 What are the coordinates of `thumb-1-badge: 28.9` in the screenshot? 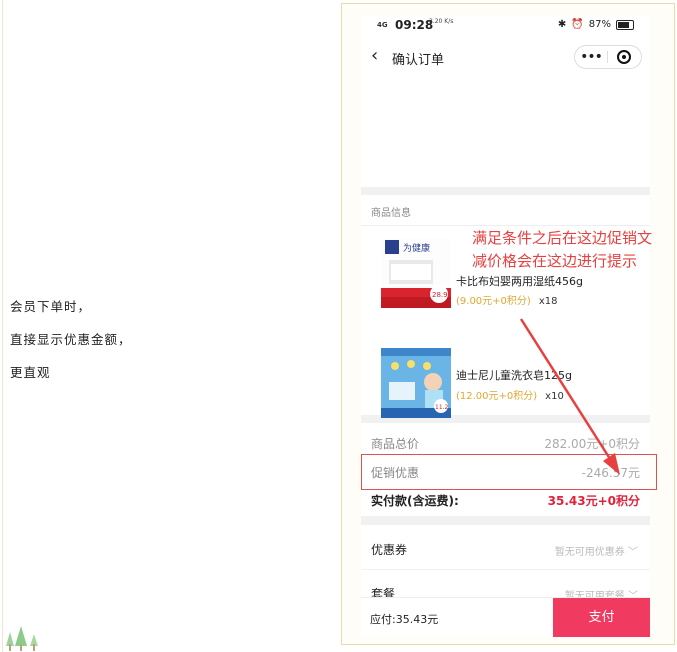 It's located at (440, 295).